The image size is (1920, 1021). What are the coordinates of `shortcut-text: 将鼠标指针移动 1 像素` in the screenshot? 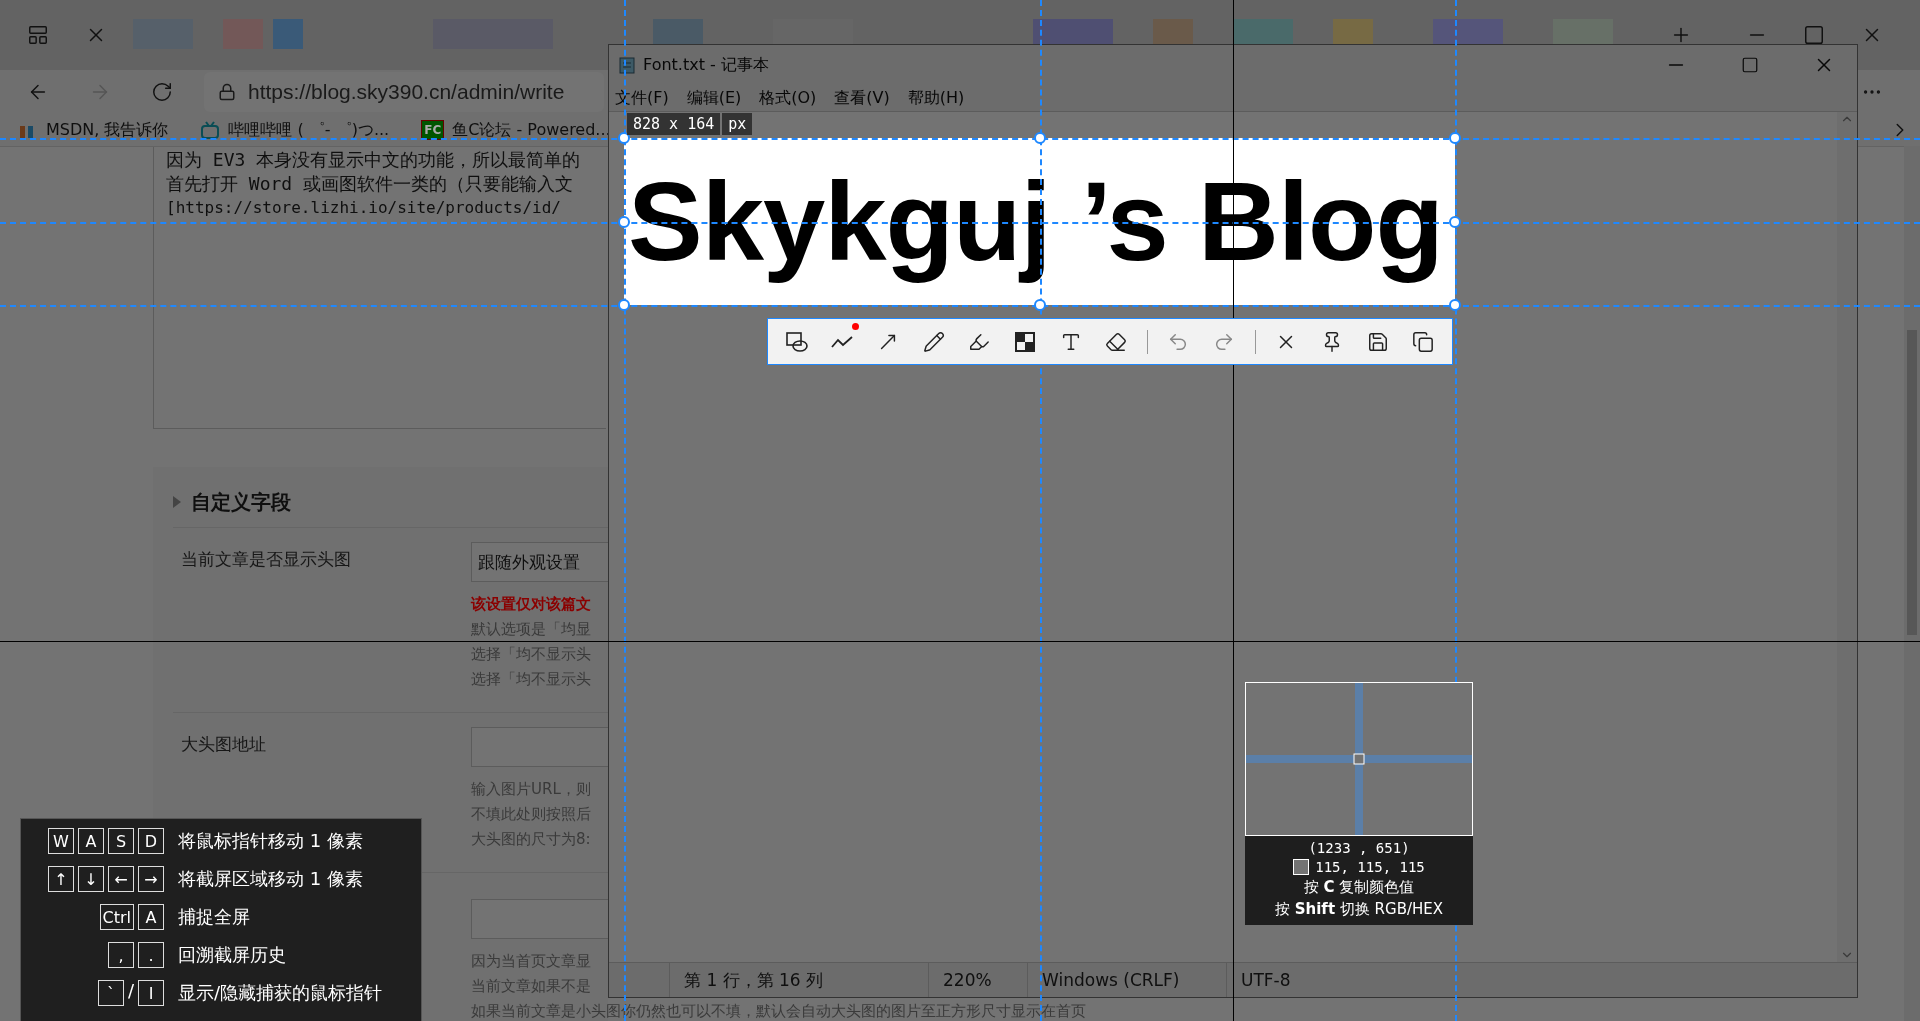 It's located at (271, 841).